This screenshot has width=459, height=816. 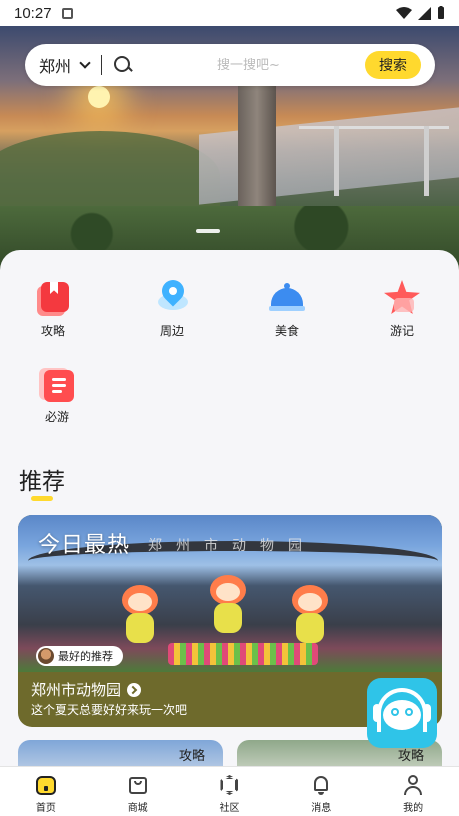 What do you see at coordinates (99, 97) in the screenshot?
I see `sun` at bounding box center [99, 97].